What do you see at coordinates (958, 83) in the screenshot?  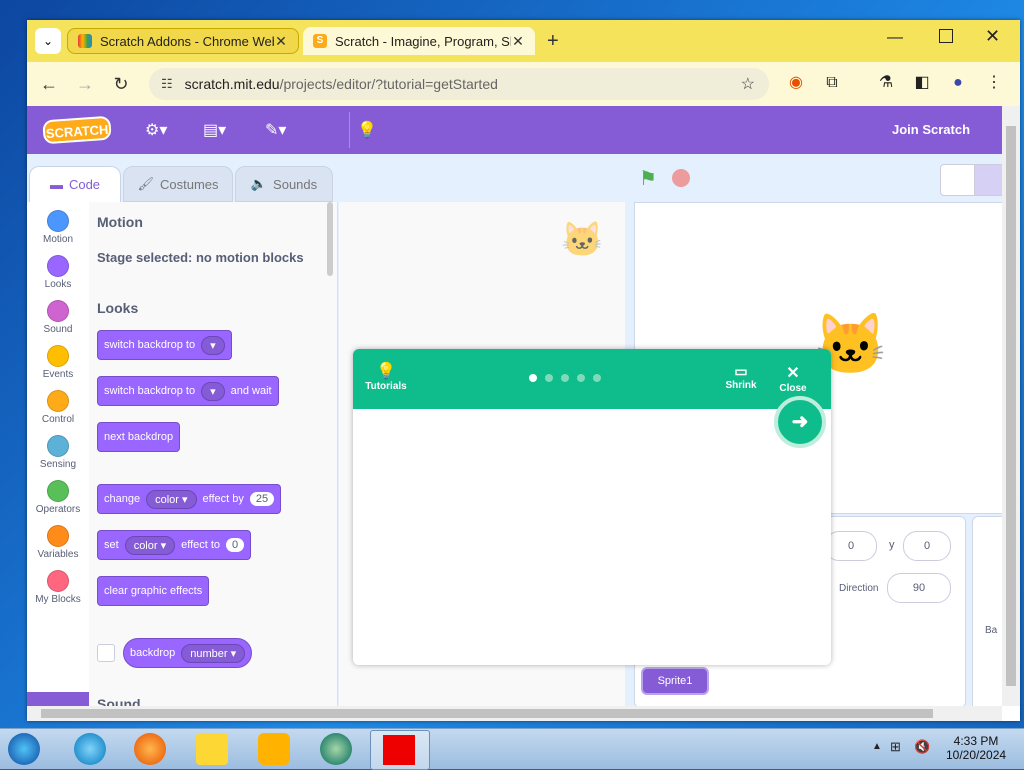 I see `profile-avatar-icon: ●` at bounding box center [958, 83].